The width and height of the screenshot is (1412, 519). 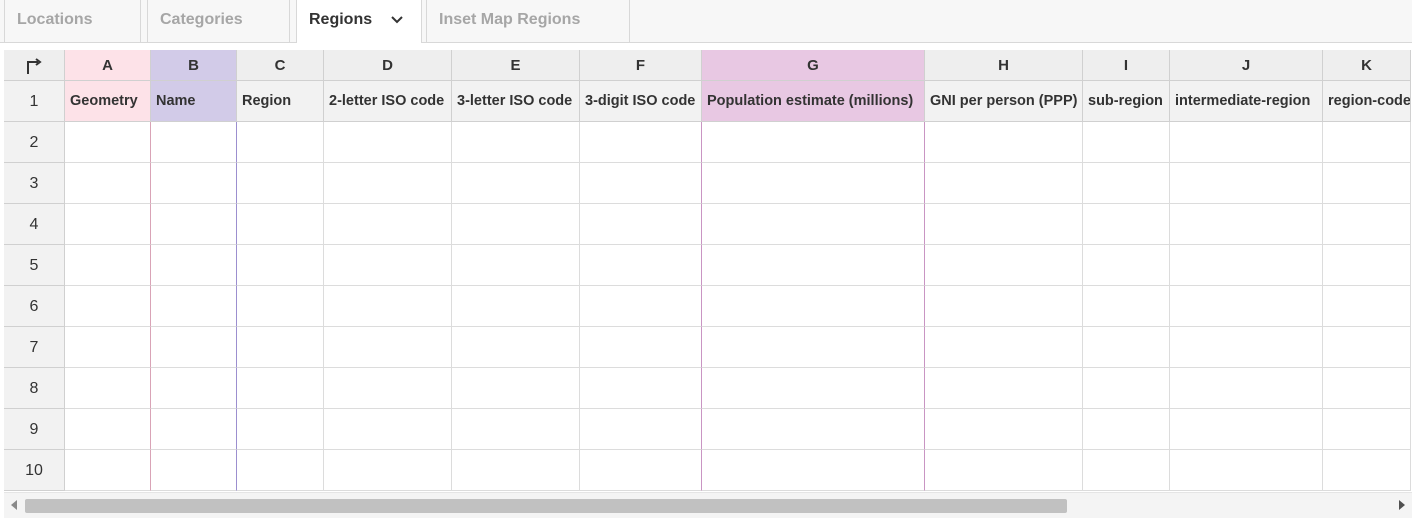 I want to click on cell-g7, so click(x=813, y=347).